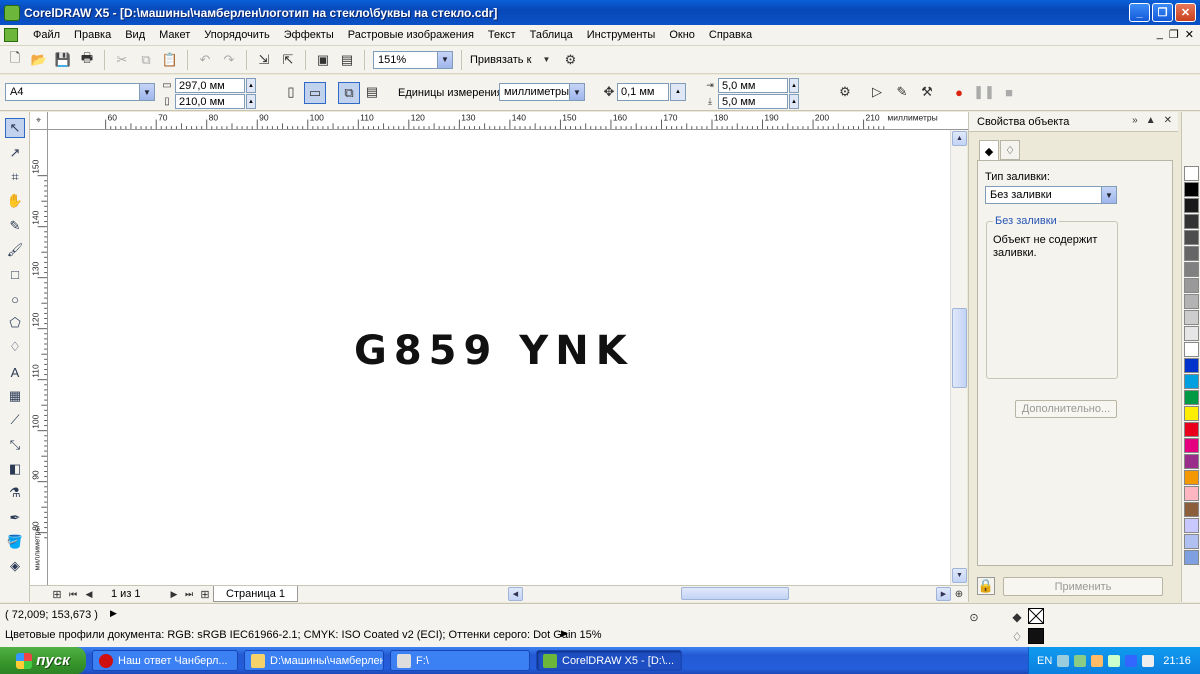 Image resolution: width=1200 pixels, height=674 pixels. I want to click on scroll-right-button: ▶, so click(943, 594).